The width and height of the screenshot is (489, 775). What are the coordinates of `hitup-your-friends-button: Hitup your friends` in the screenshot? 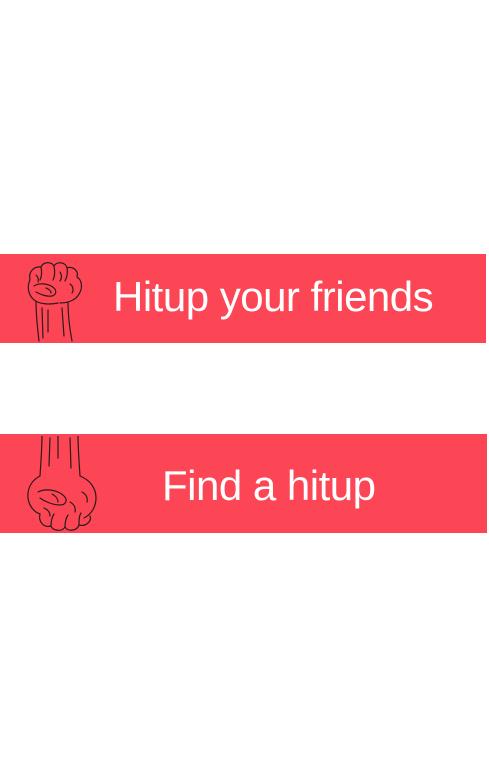 It's located at (243, 298).